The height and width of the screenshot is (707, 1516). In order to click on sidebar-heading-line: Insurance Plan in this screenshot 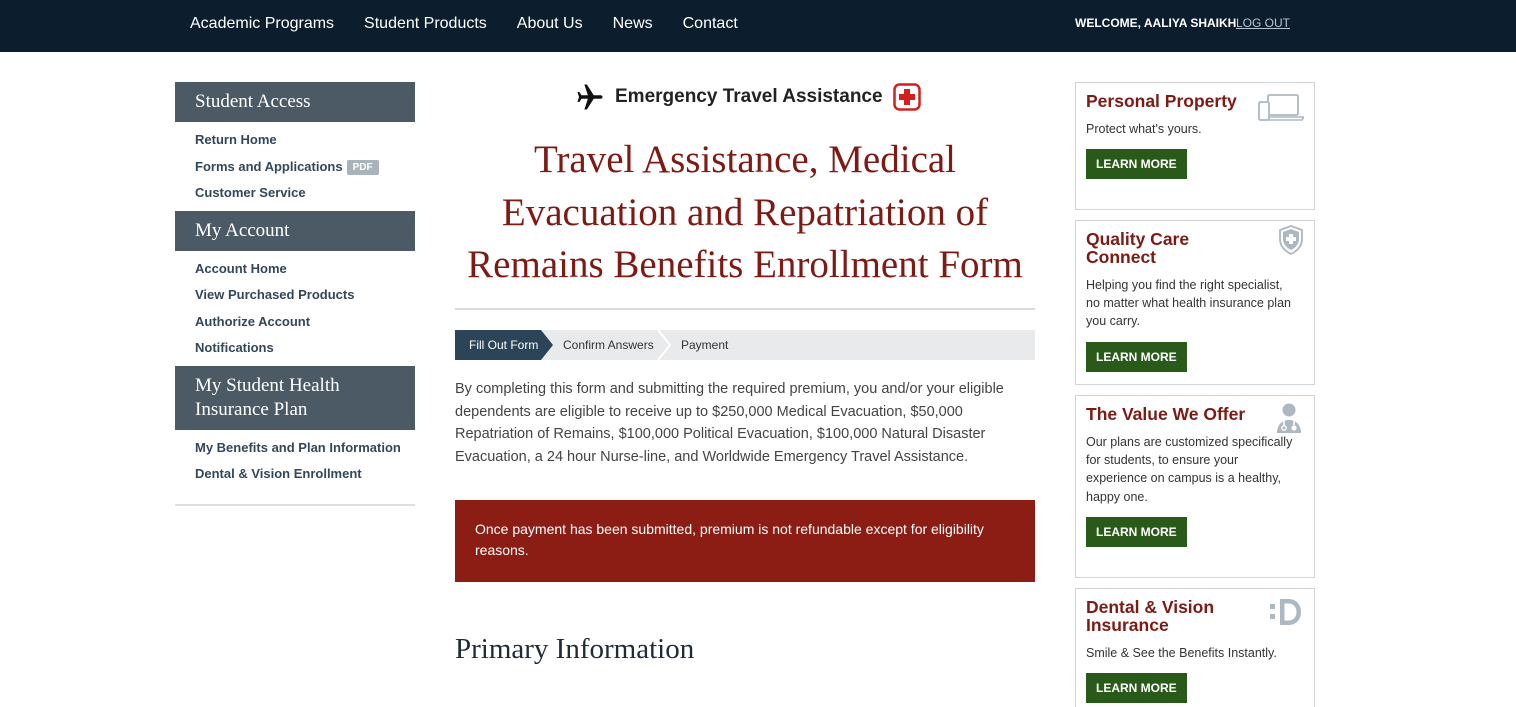, I will do `click(251, 409)`.